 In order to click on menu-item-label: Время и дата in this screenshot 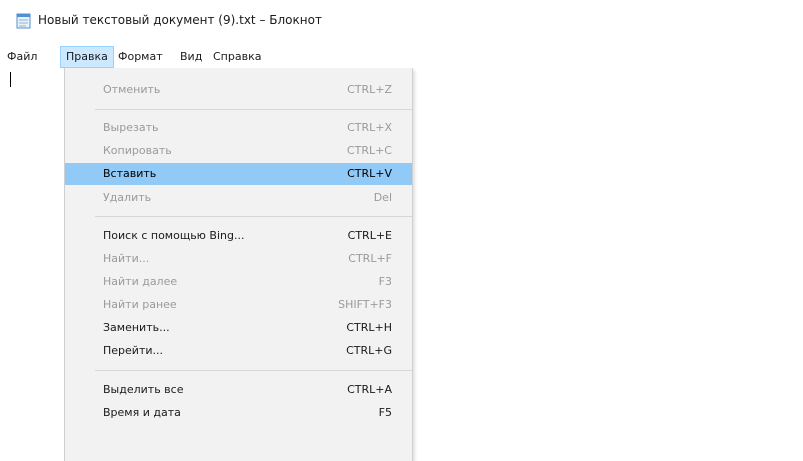, I will do `click(142, 412)`.